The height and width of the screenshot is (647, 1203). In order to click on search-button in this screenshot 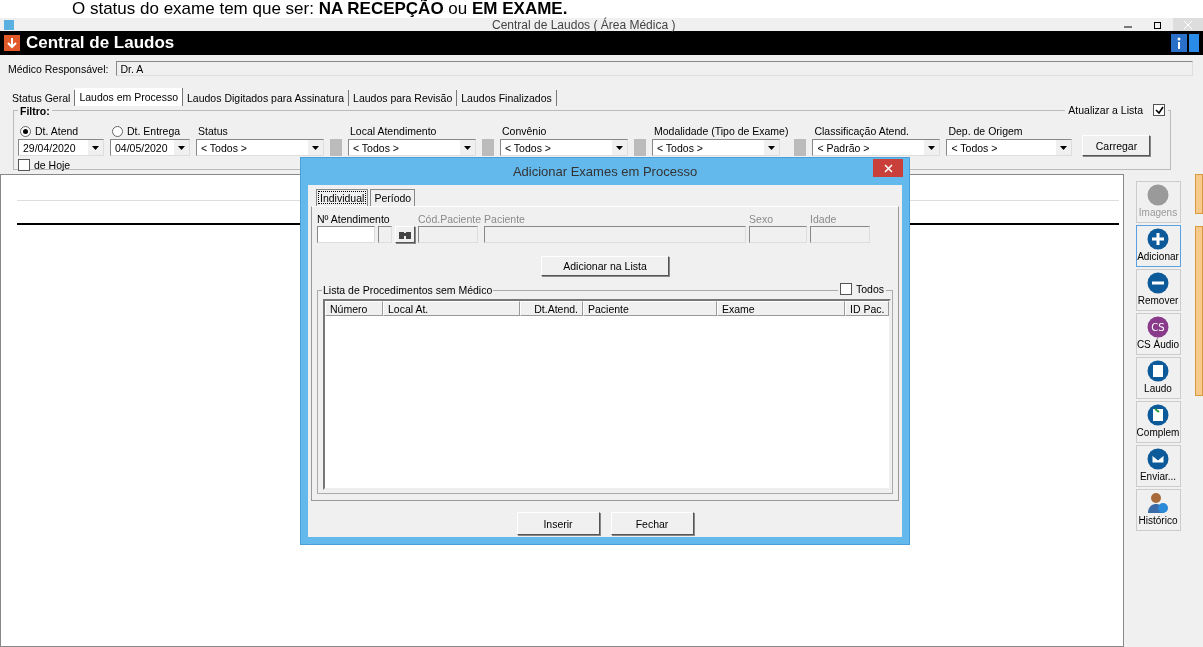, I will do `click(405, 234)`.